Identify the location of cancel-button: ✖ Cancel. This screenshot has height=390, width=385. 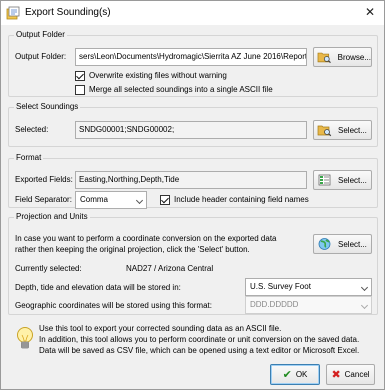
(350, 374).